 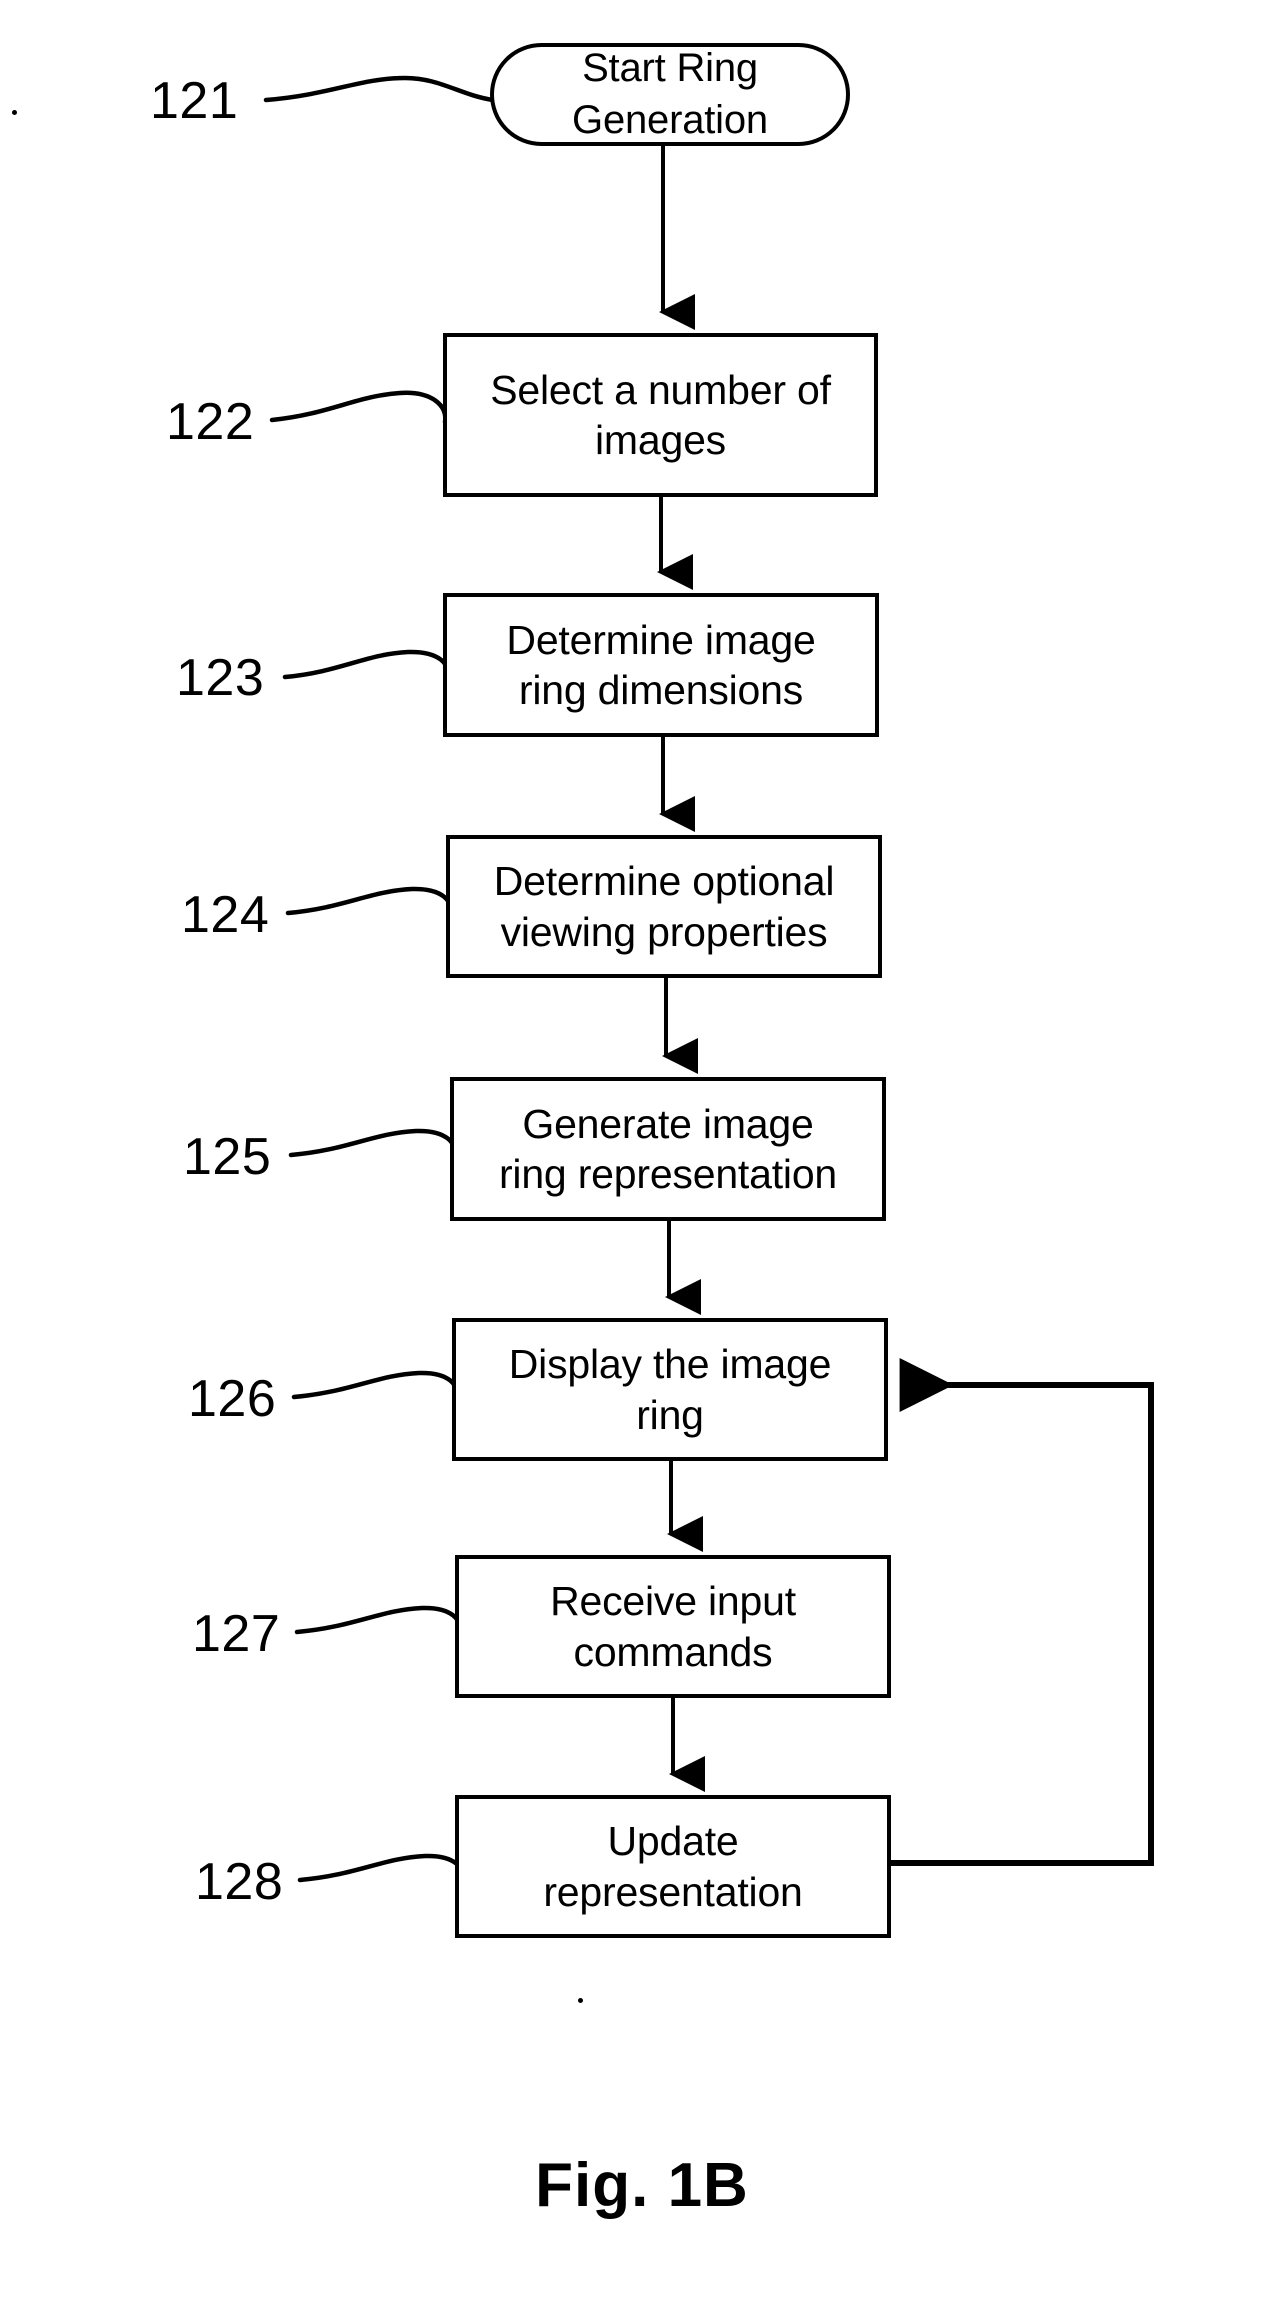 I want to click on ref-label-126: 126, so click(x=232, y=1399).